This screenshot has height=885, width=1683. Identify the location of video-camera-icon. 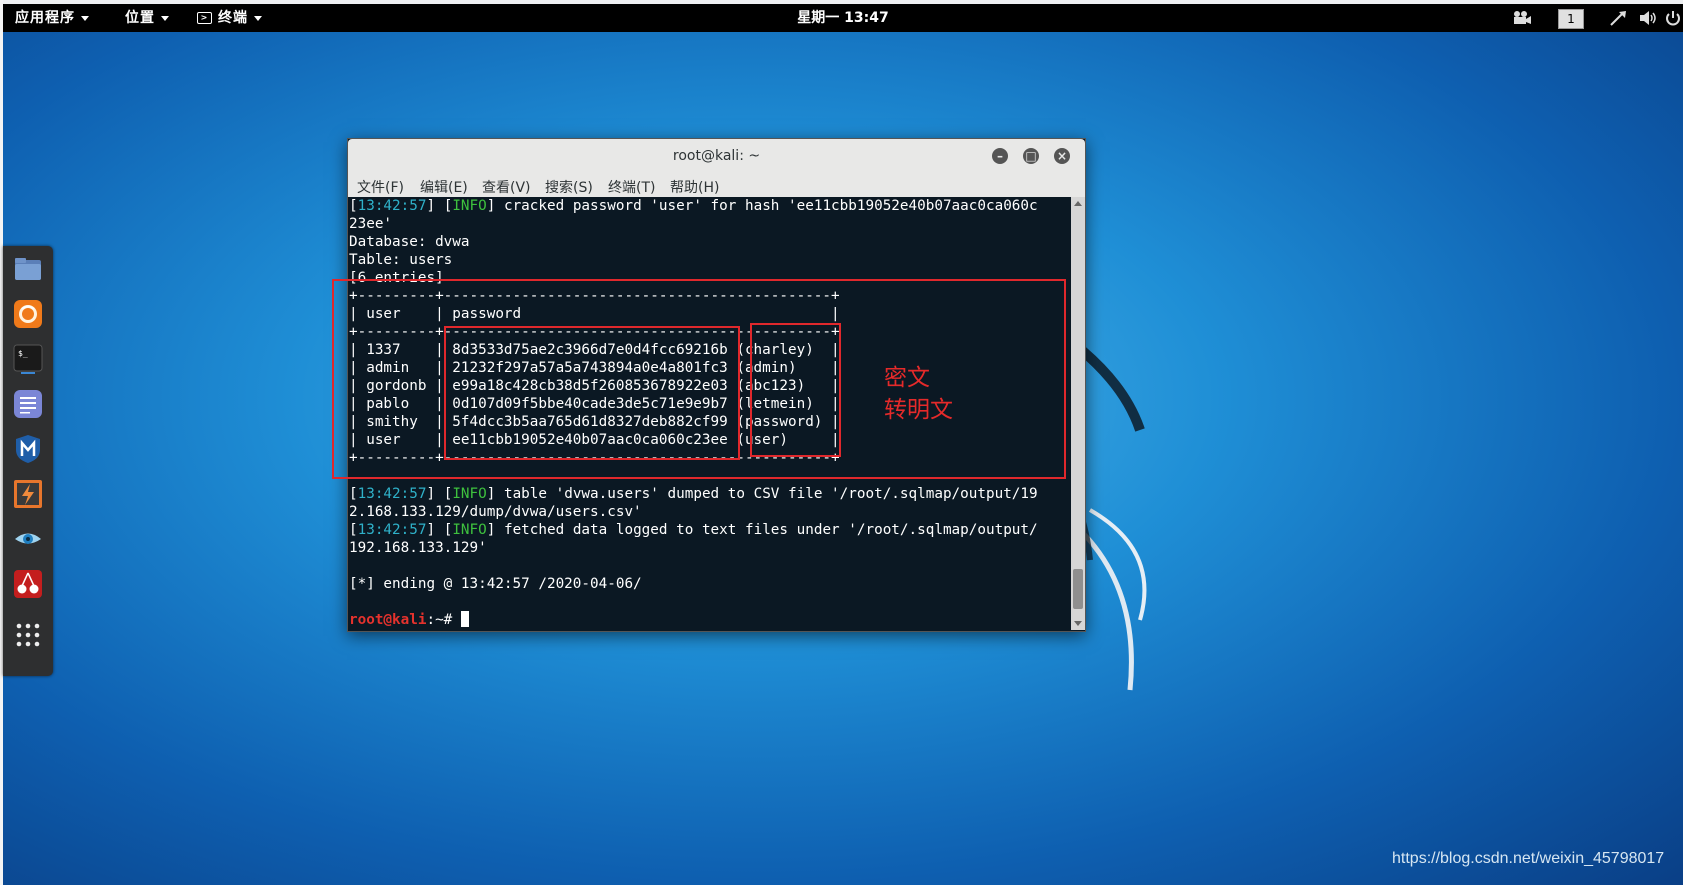
(1522, 18).